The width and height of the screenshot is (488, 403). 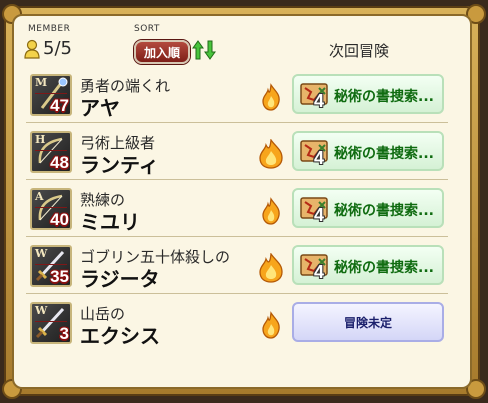 I want to click on level-value: 48, so click(x=59, y=162).